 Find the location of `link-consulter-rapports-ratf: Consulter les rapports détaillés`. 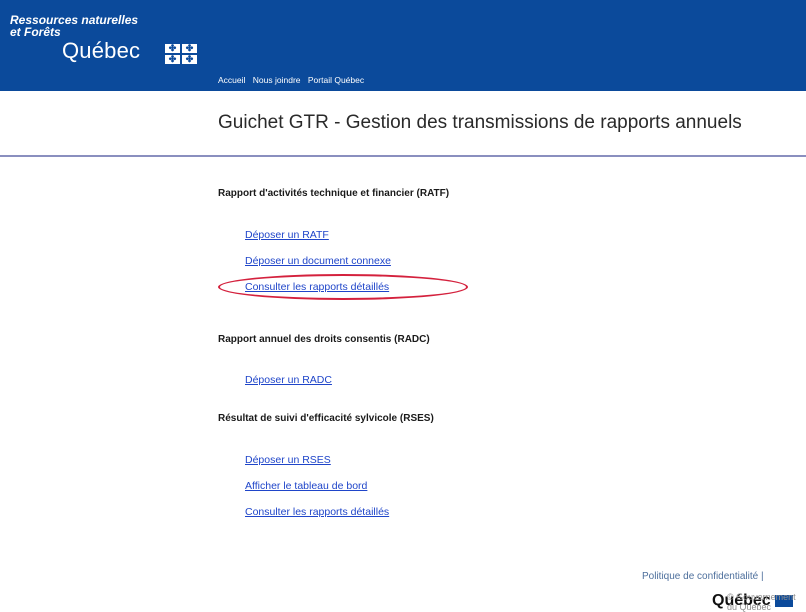

link-consulter-rapports-ratf: Consulter les rapports détaillés is located at coordinates (317, 287).